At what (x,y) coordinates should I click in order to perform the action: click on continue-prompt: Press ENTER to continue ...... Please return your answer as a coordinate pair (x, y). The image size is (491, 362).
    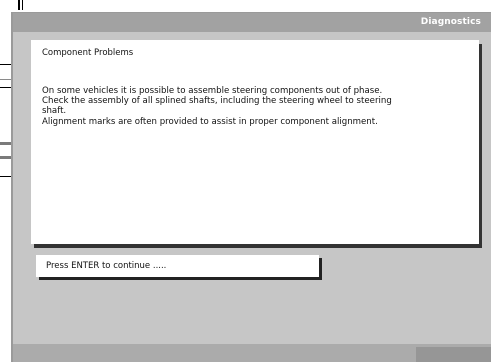
    Looking at the image, I should click on (177, 266).